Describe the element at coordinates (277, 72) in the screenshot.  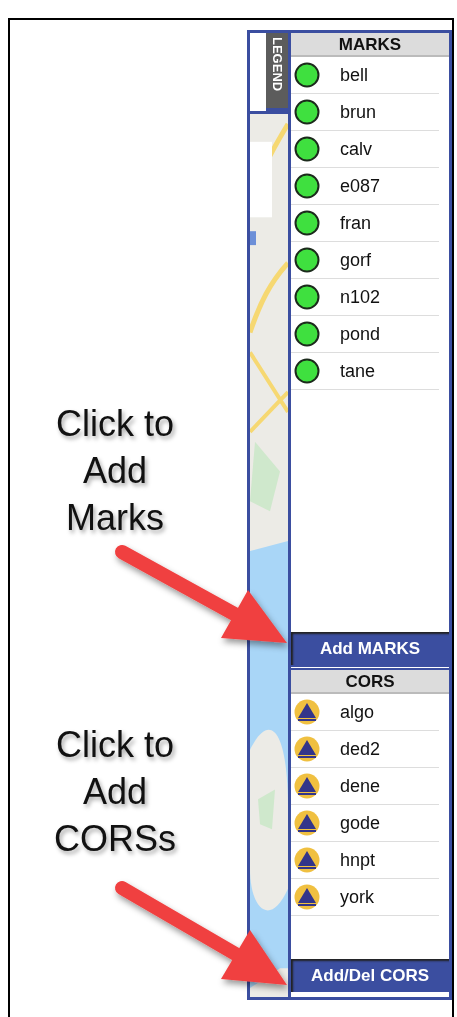
I see `legend-tab: LEGEND` at that location.